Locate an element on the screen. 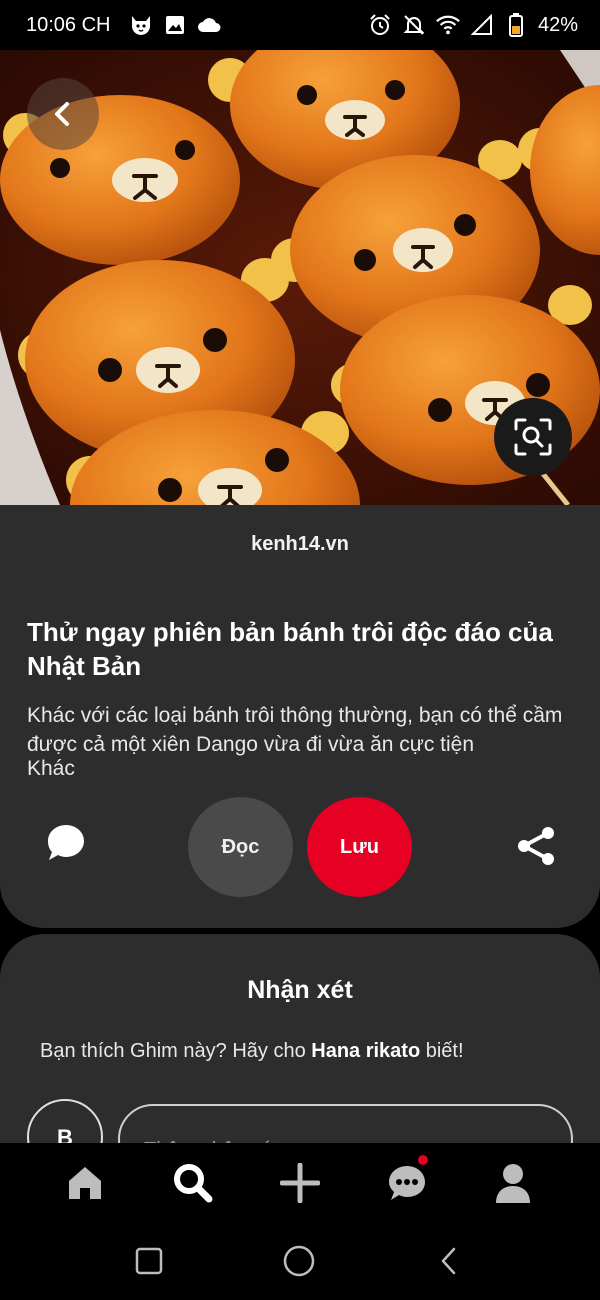 The height and width of the screenshot is (1300, 600). comment-button is located at coordinates (66, 845).